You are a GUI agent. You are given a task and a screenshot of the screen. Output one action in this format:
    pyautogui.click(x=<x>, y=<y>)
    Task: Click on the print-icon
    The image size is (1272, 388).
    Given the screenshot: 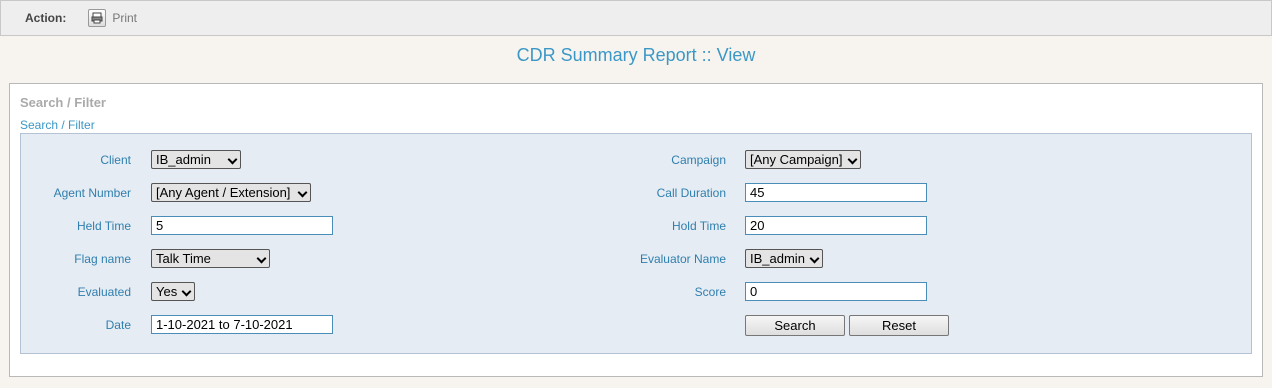 What is the action you would take?
    pyautogui.click(x=97, y=18)
    